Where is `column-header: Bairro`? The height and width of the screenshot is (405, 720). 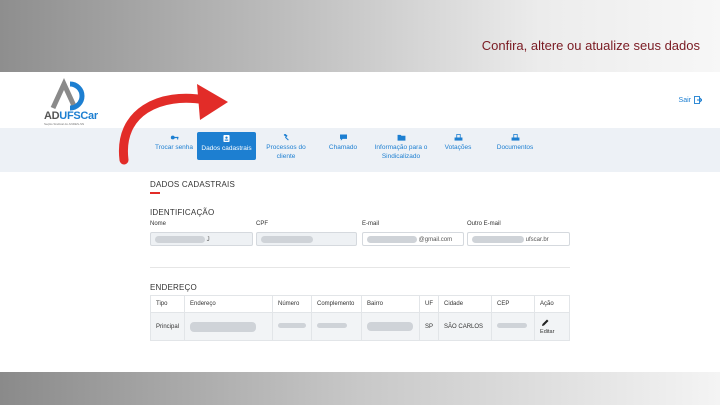 column-header: Bairro is located at coordinates (391, 304).